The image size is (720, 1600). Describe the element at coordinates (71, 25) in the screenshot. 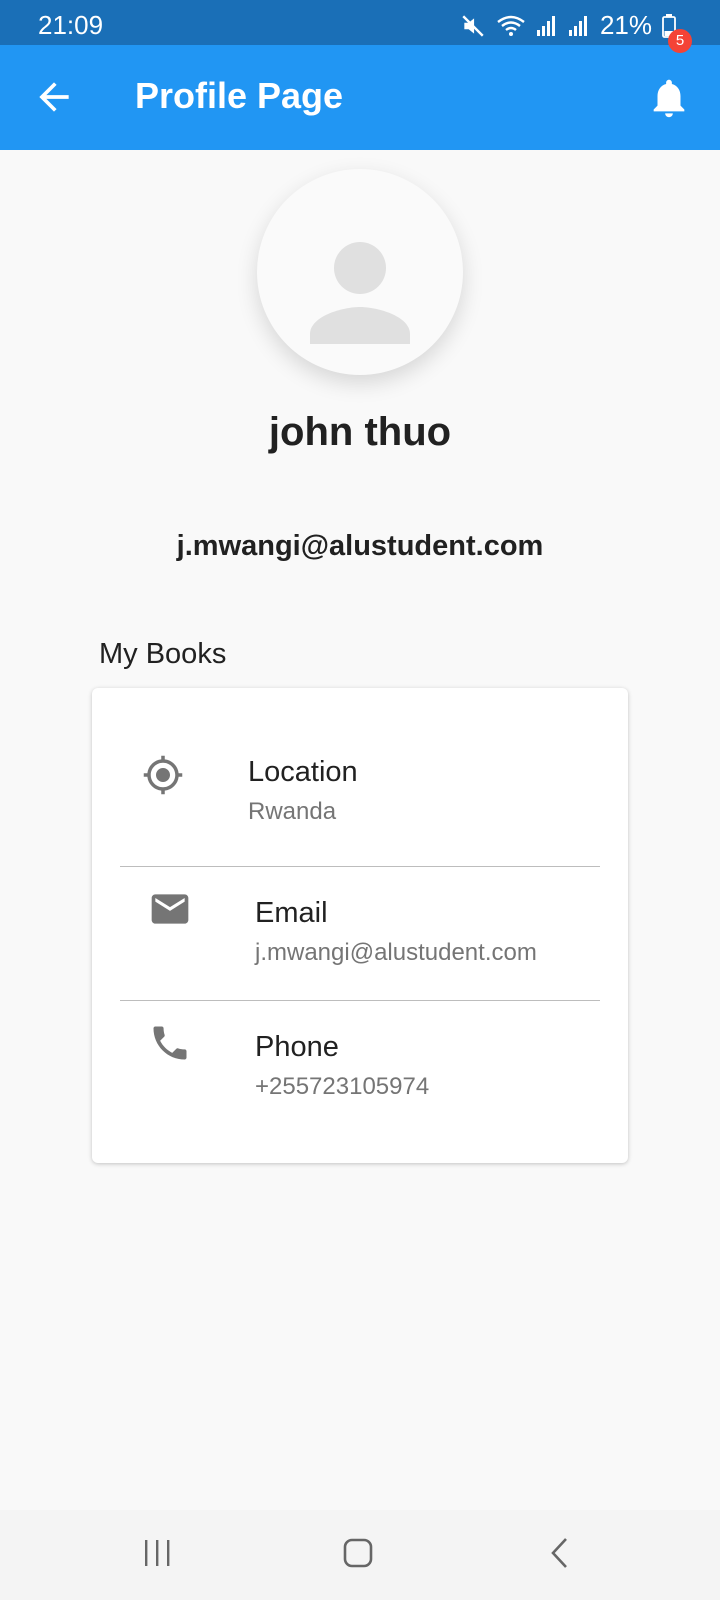

I see `status-time: 21:09` at that location.